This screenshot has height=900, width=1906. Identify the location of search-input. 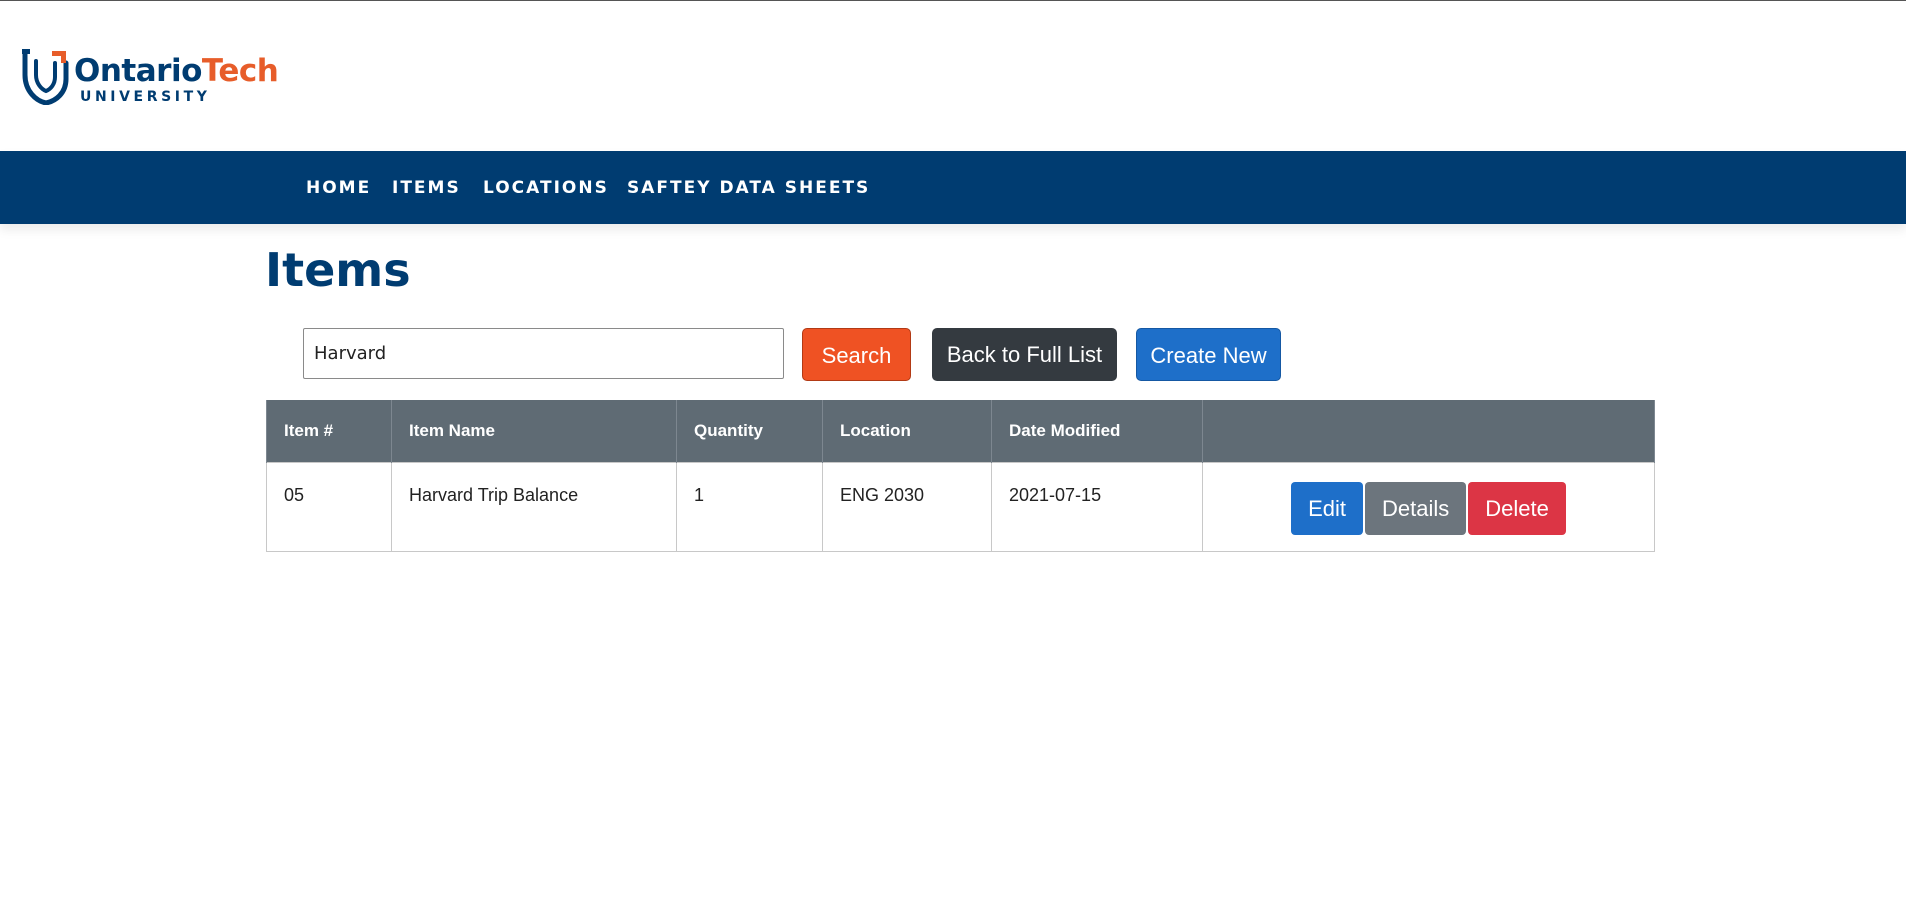
(543, 353).